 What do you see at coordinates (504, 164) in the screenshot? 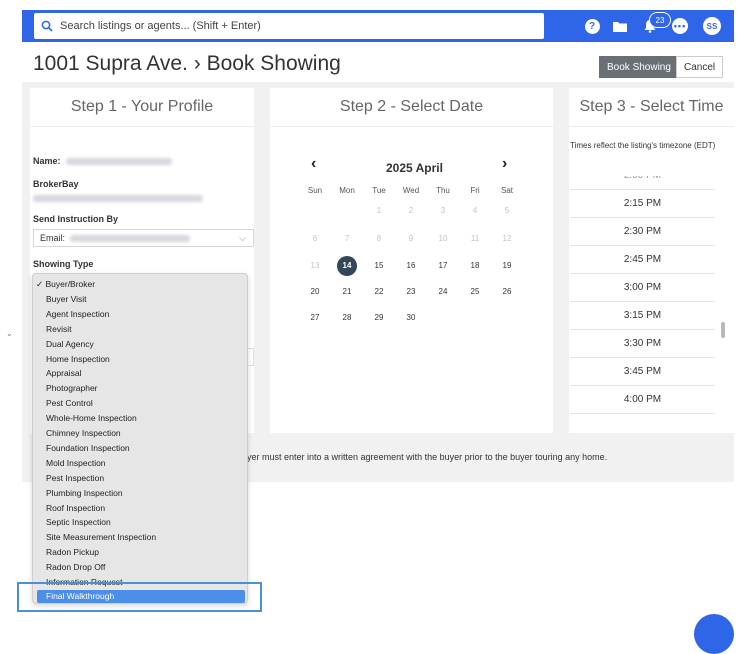
I see `next-month-button: ›` at bounding box center [504, 164].